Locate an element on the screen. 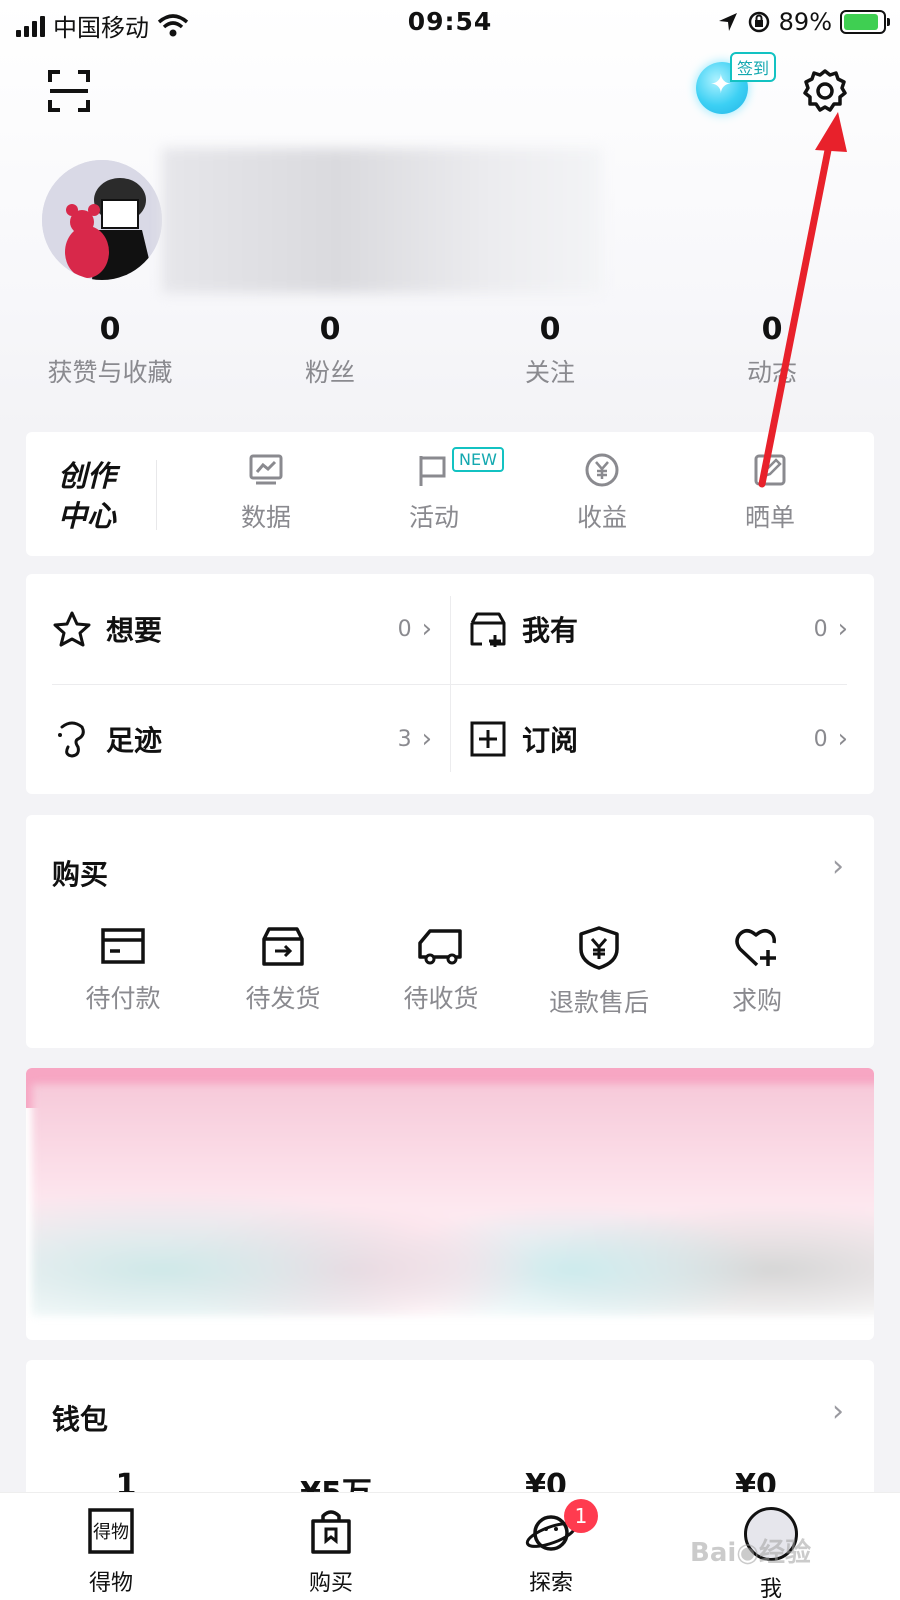  annotation-arrow is located at coordinates (802, 300).